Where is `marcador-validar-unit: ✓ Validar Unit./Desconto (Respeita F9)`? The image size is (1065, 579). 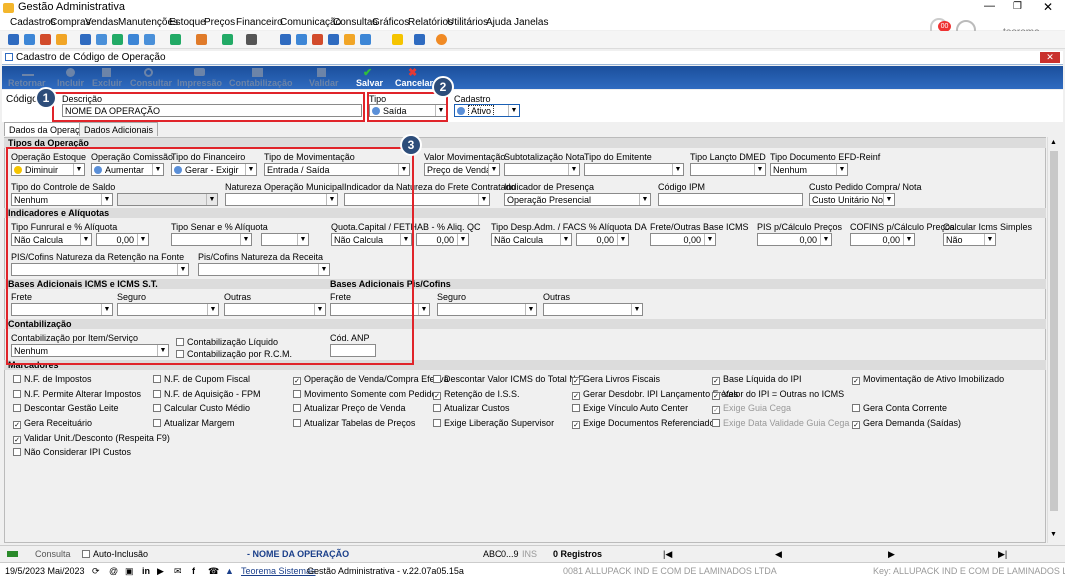 marcador-validar-unit: ✓ Validar Unit./Desconto (Respeita F9) is located at coordinates (91, 438).